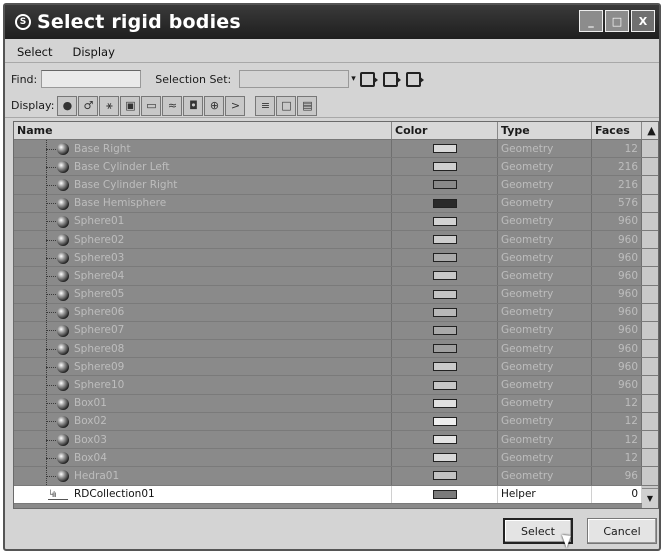  Describe the element at coordinates (336, 276) in the screenshot. I see `table-row: Sphere04 Geometry 960` at that location.